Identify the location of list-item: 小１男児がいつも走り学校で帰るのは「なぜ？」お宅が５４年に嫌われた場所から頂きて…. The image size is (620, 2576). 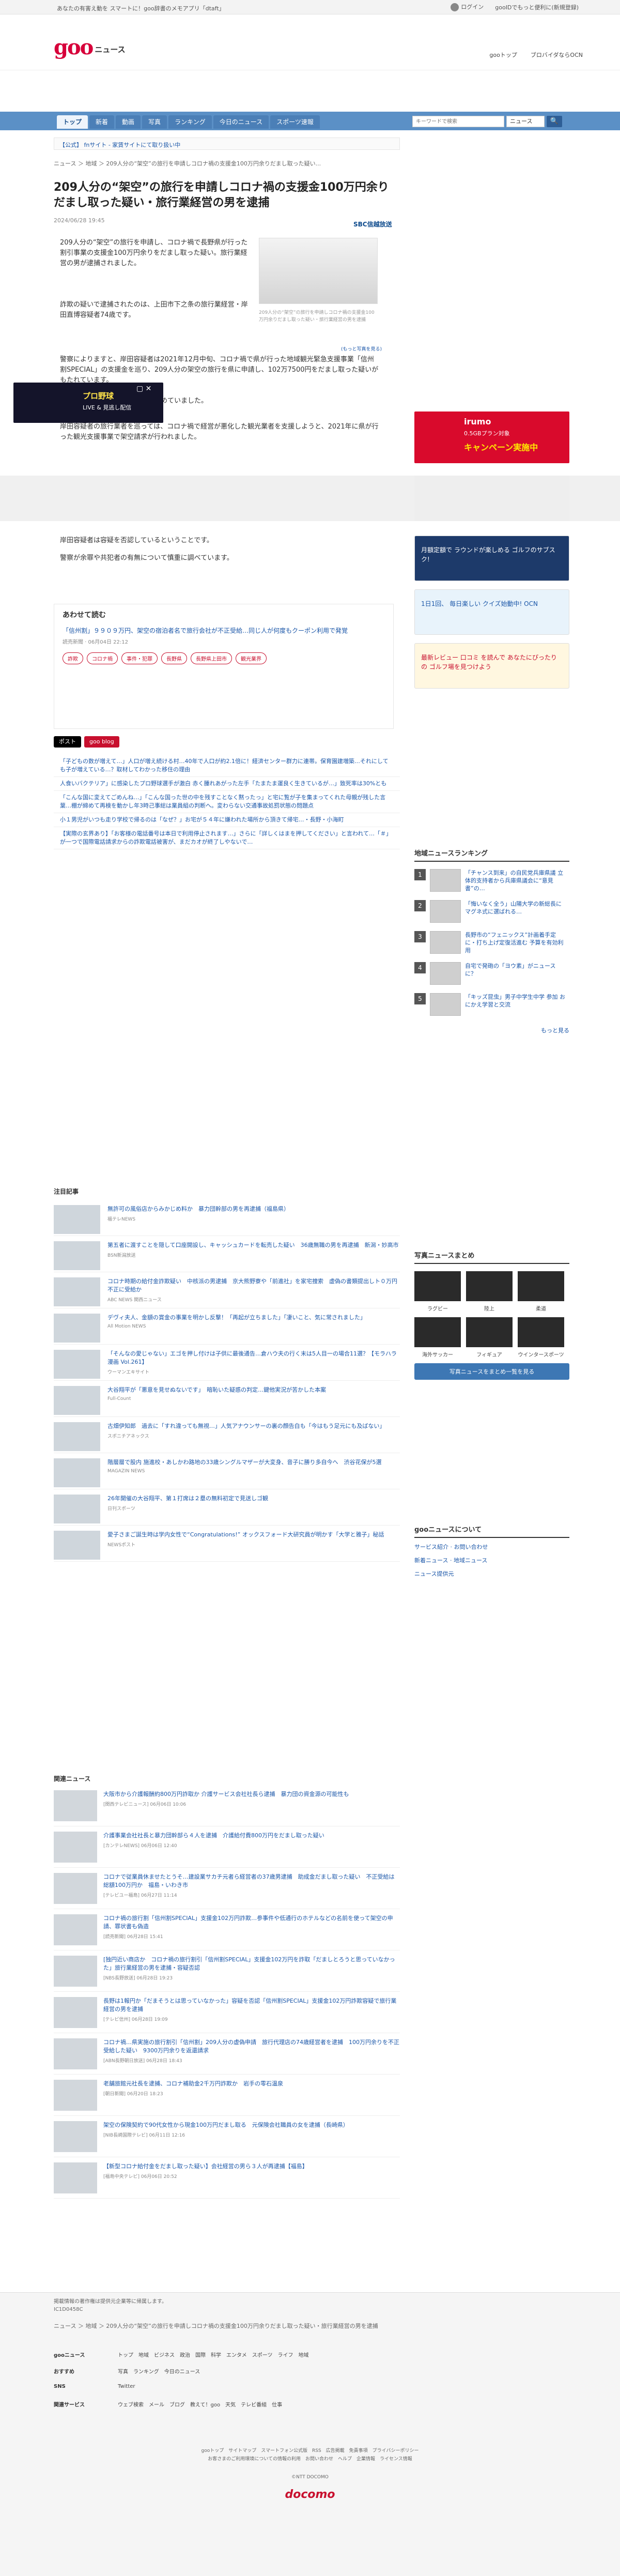
(227, 820).